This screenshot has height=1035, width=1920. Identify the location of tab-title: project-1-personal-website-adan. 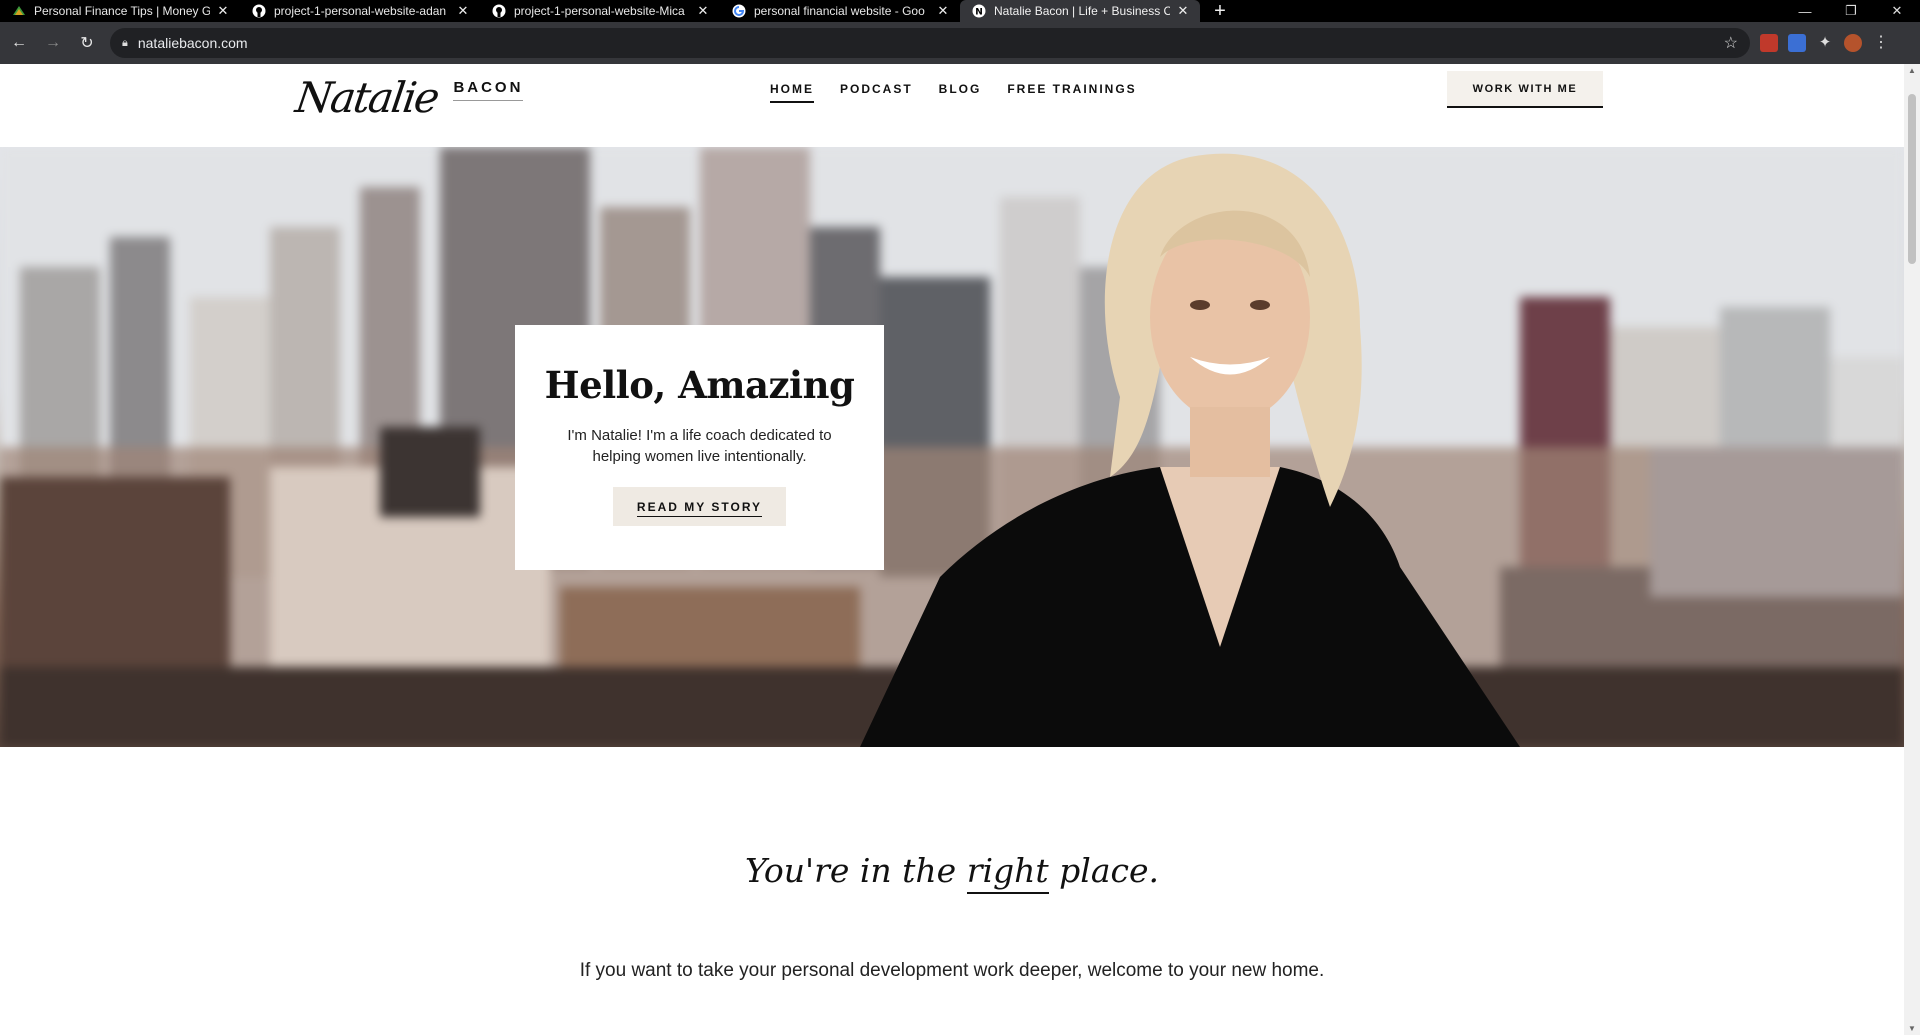
(360, 11).